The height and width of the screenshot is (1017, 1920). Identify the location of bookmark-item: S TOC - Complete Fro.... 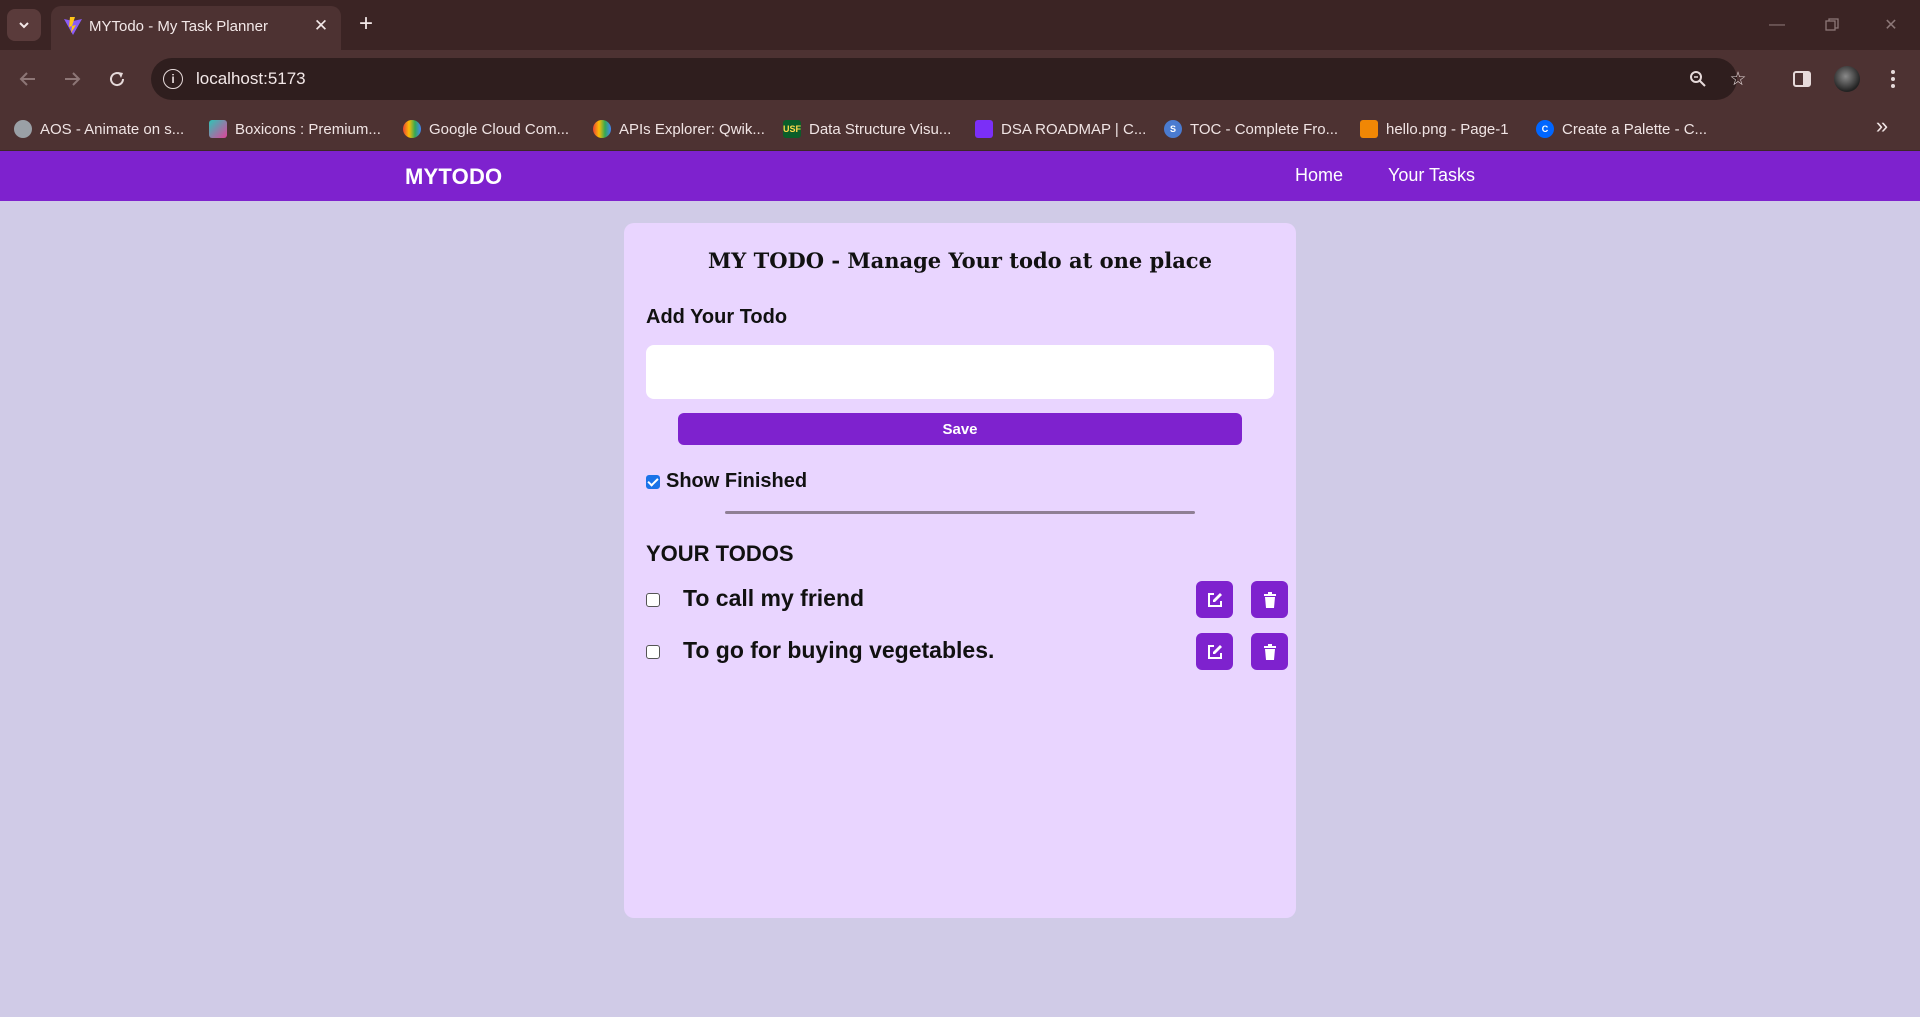
(1251, 129).